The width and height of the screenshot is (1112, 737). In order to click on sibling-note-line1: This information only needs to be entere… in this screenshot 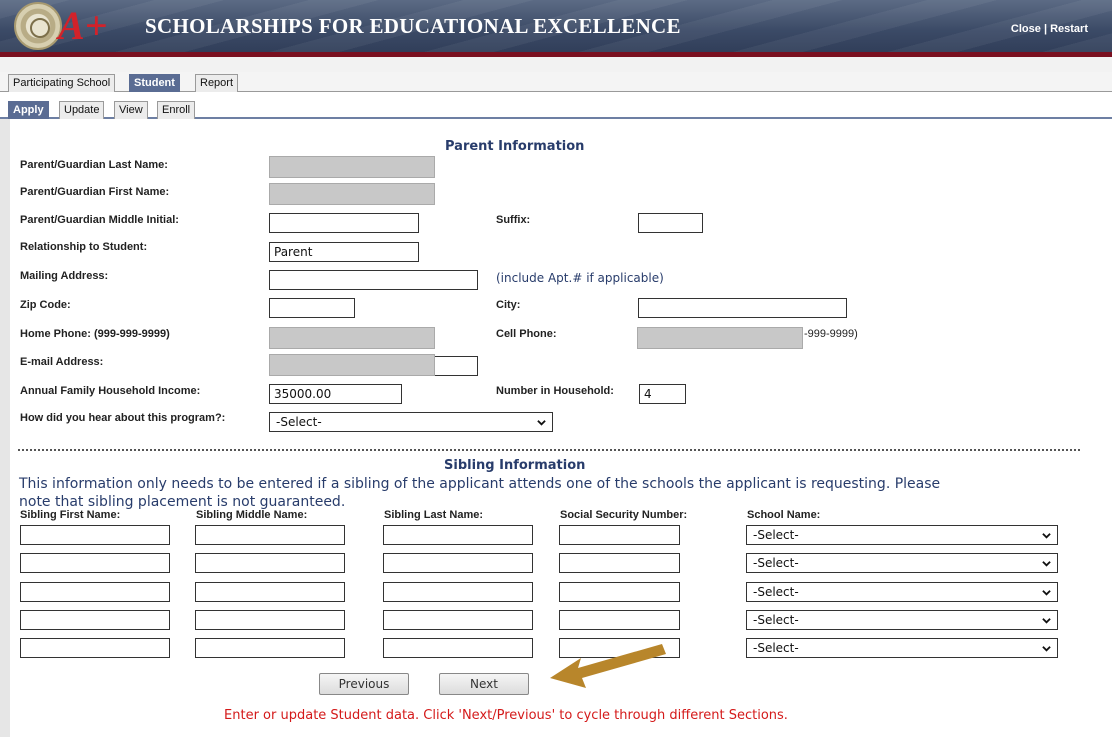, I will do `click(480, 484)`.